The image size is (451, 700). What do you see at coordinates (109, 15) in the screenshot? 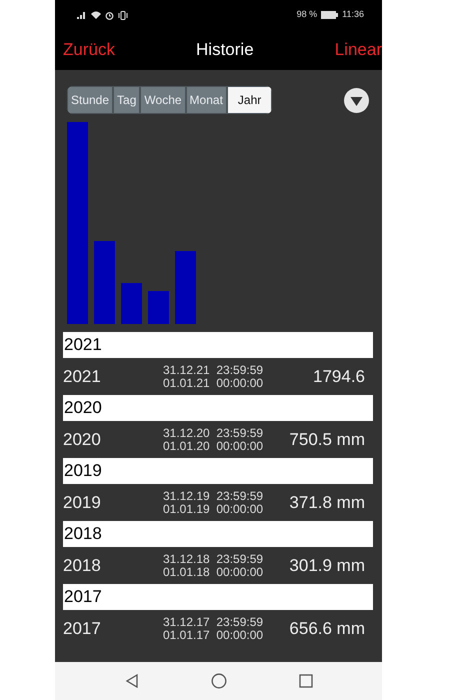
I see `alarm-icon` at bounding box center [109, 15].